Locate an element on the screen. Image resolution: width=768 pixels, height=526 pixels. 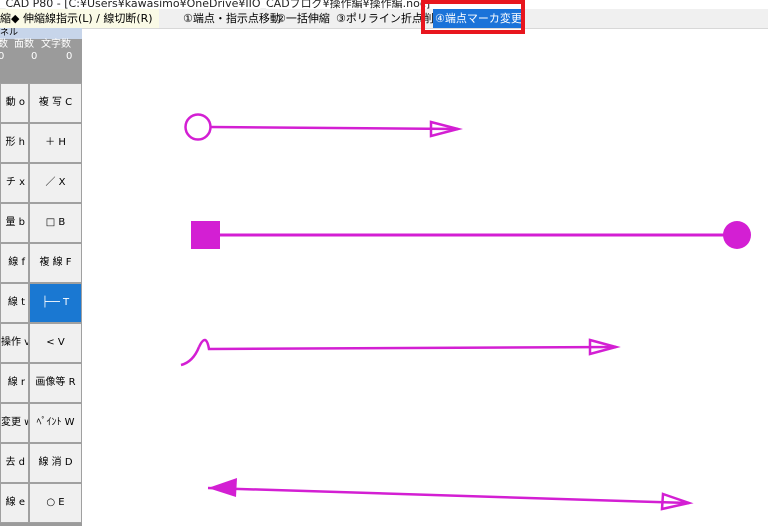
tool-button-paint: ﾍﾟｲﾝﾄ W is located at coordinates (55, 423).